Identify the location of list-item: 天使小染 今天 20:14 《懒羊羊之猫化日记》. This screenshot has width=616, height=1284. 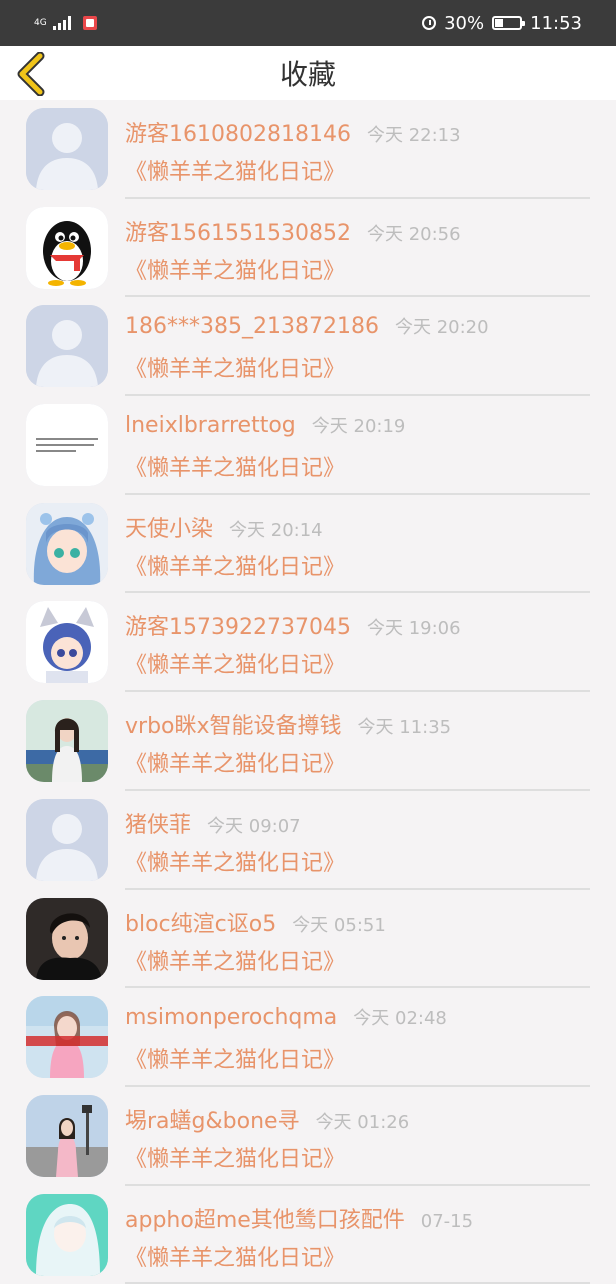
(308, 544).